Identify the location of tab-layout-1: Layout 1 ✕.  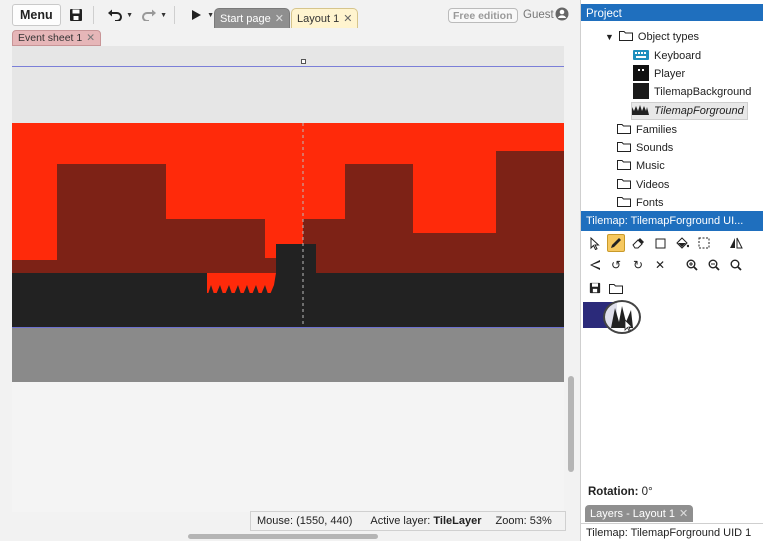
(324, 18).